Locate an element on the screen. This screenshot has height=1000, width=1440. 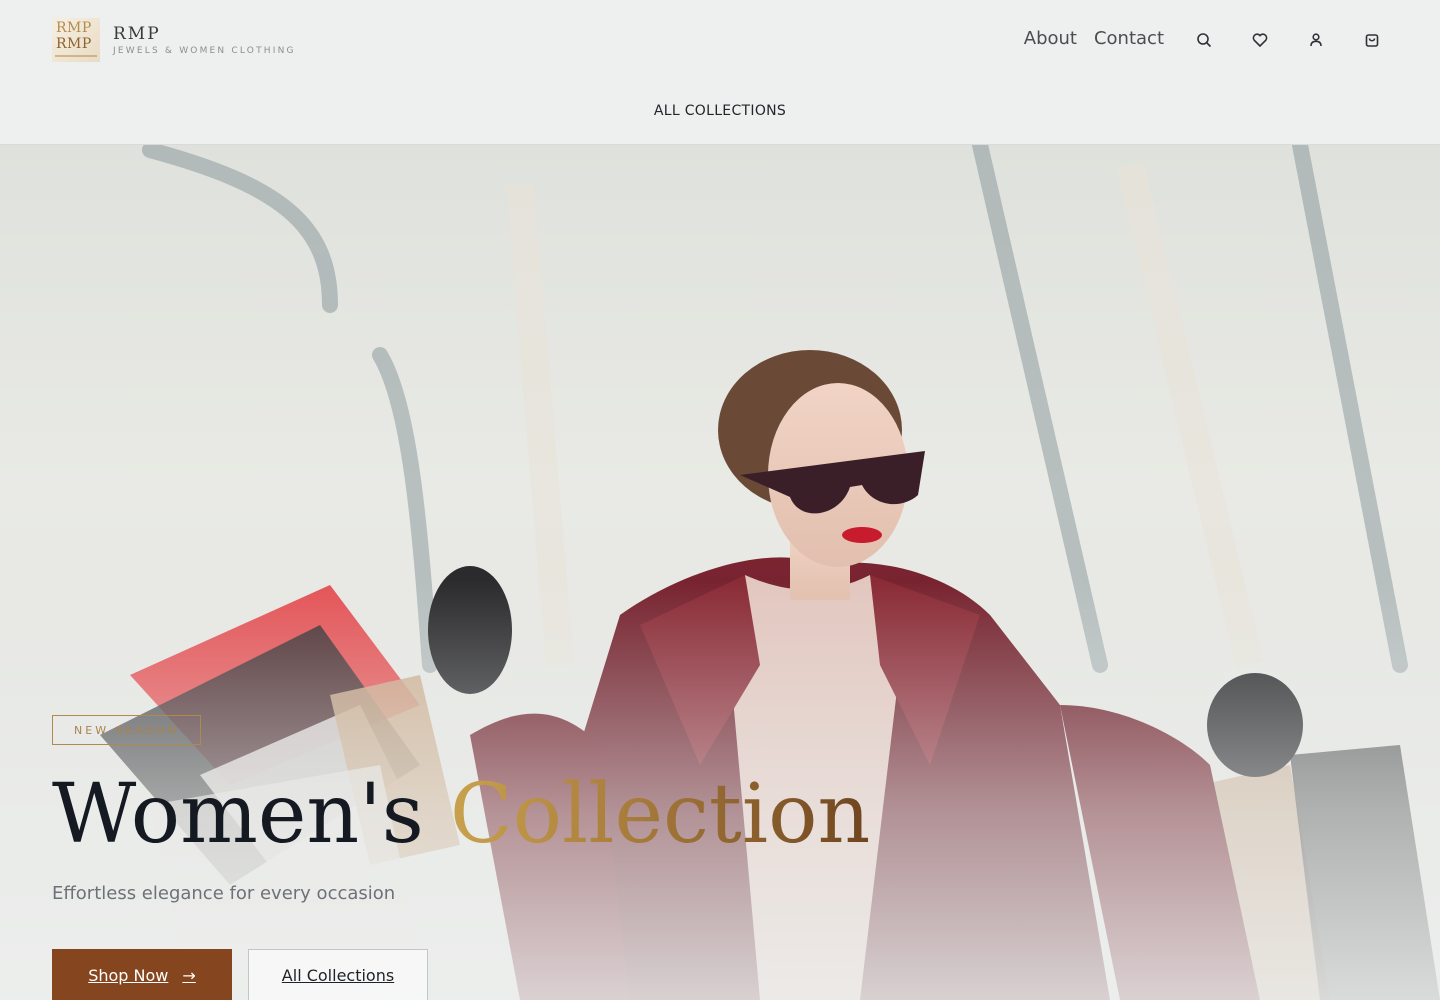
nav-about-link: About is located at coordinates (1050, 39).